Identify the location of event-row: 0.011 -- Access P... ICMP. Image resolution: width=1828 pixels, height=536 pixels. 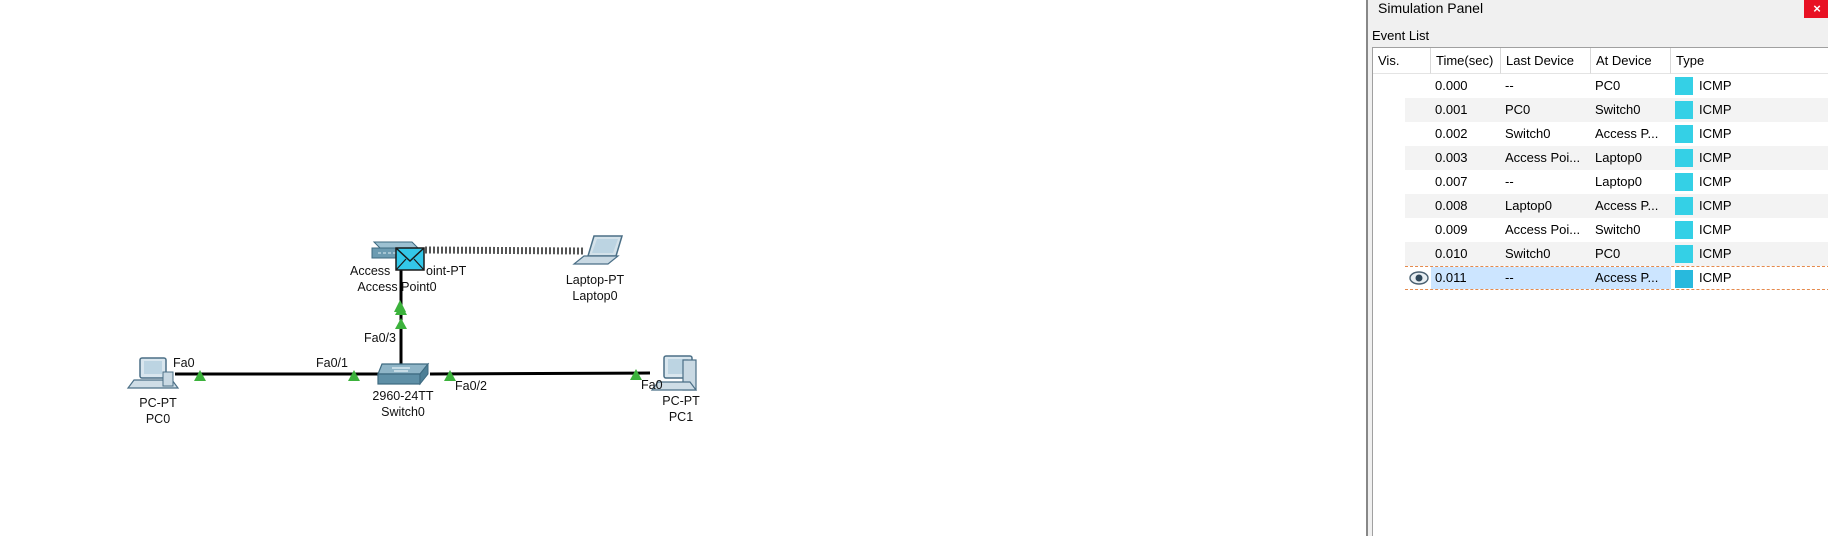
(1616, 278).